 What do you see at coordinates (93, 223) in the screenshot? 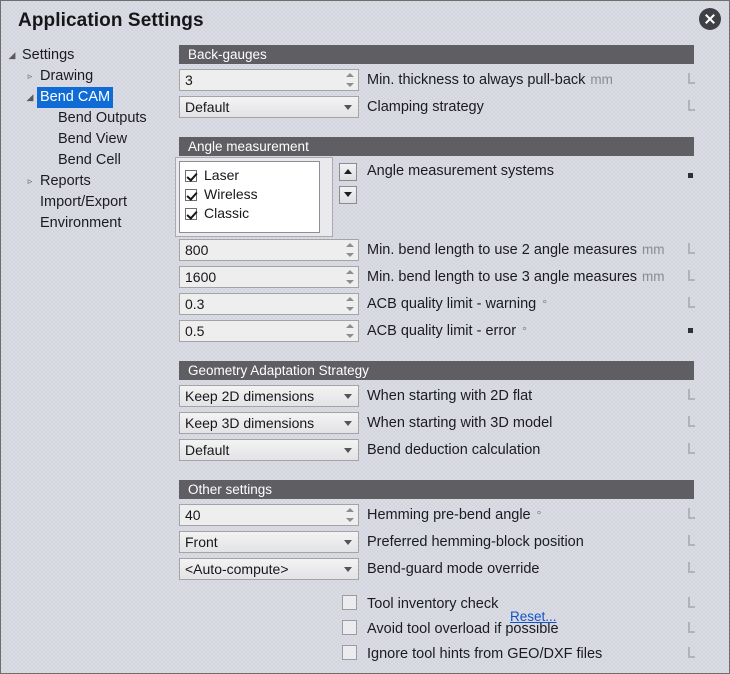
I see `sidebar-item-environment: Environment` at bounding box center [93, 223].